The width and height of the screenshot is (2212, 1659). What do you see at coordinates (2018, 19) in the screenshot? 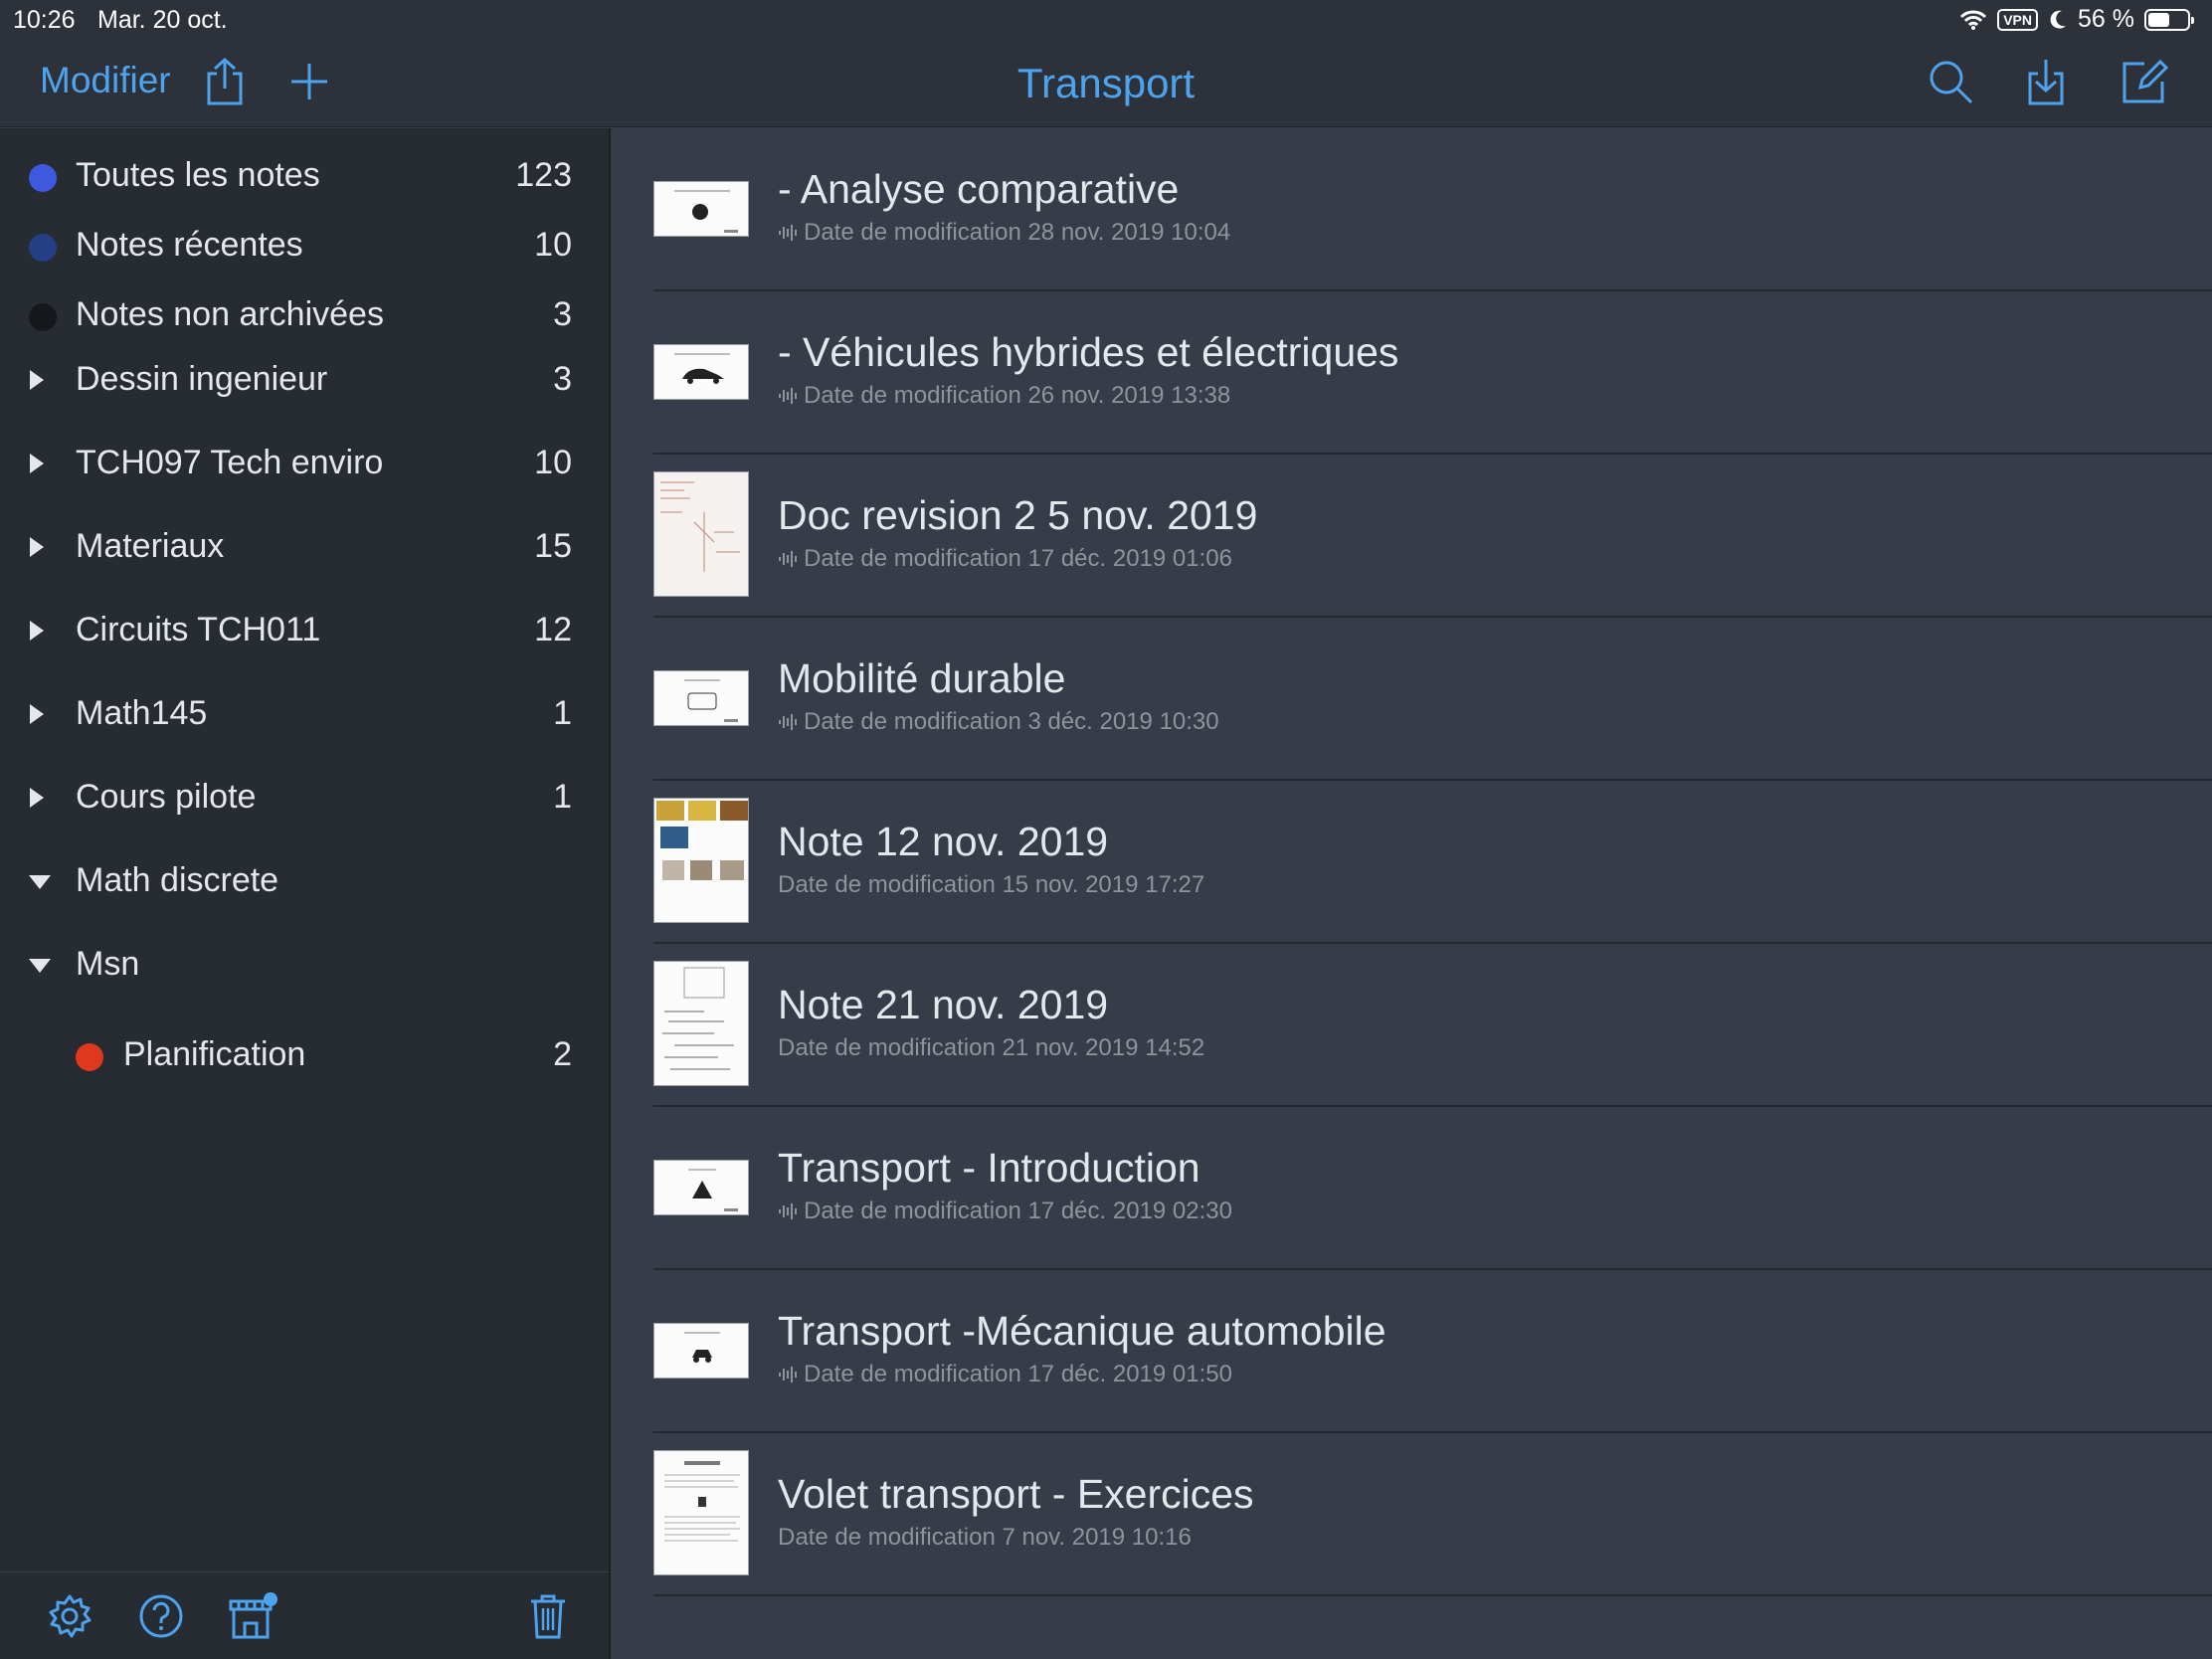
I see `vpn-badge: VPN` at bounding box center [2018, 19].